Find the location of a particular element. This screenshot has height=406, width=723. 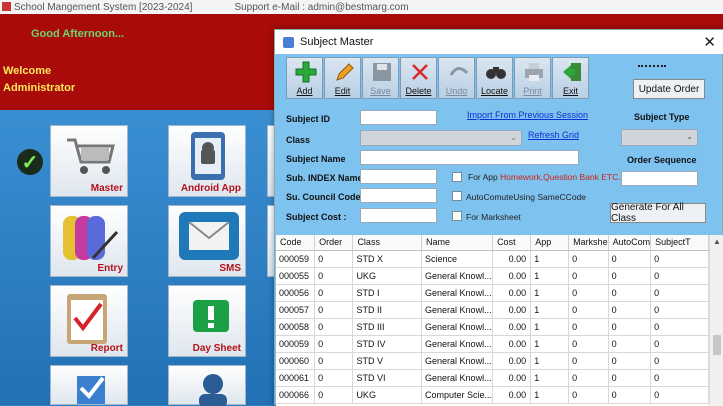

save-button: Save is located at coordinates (380, 78).